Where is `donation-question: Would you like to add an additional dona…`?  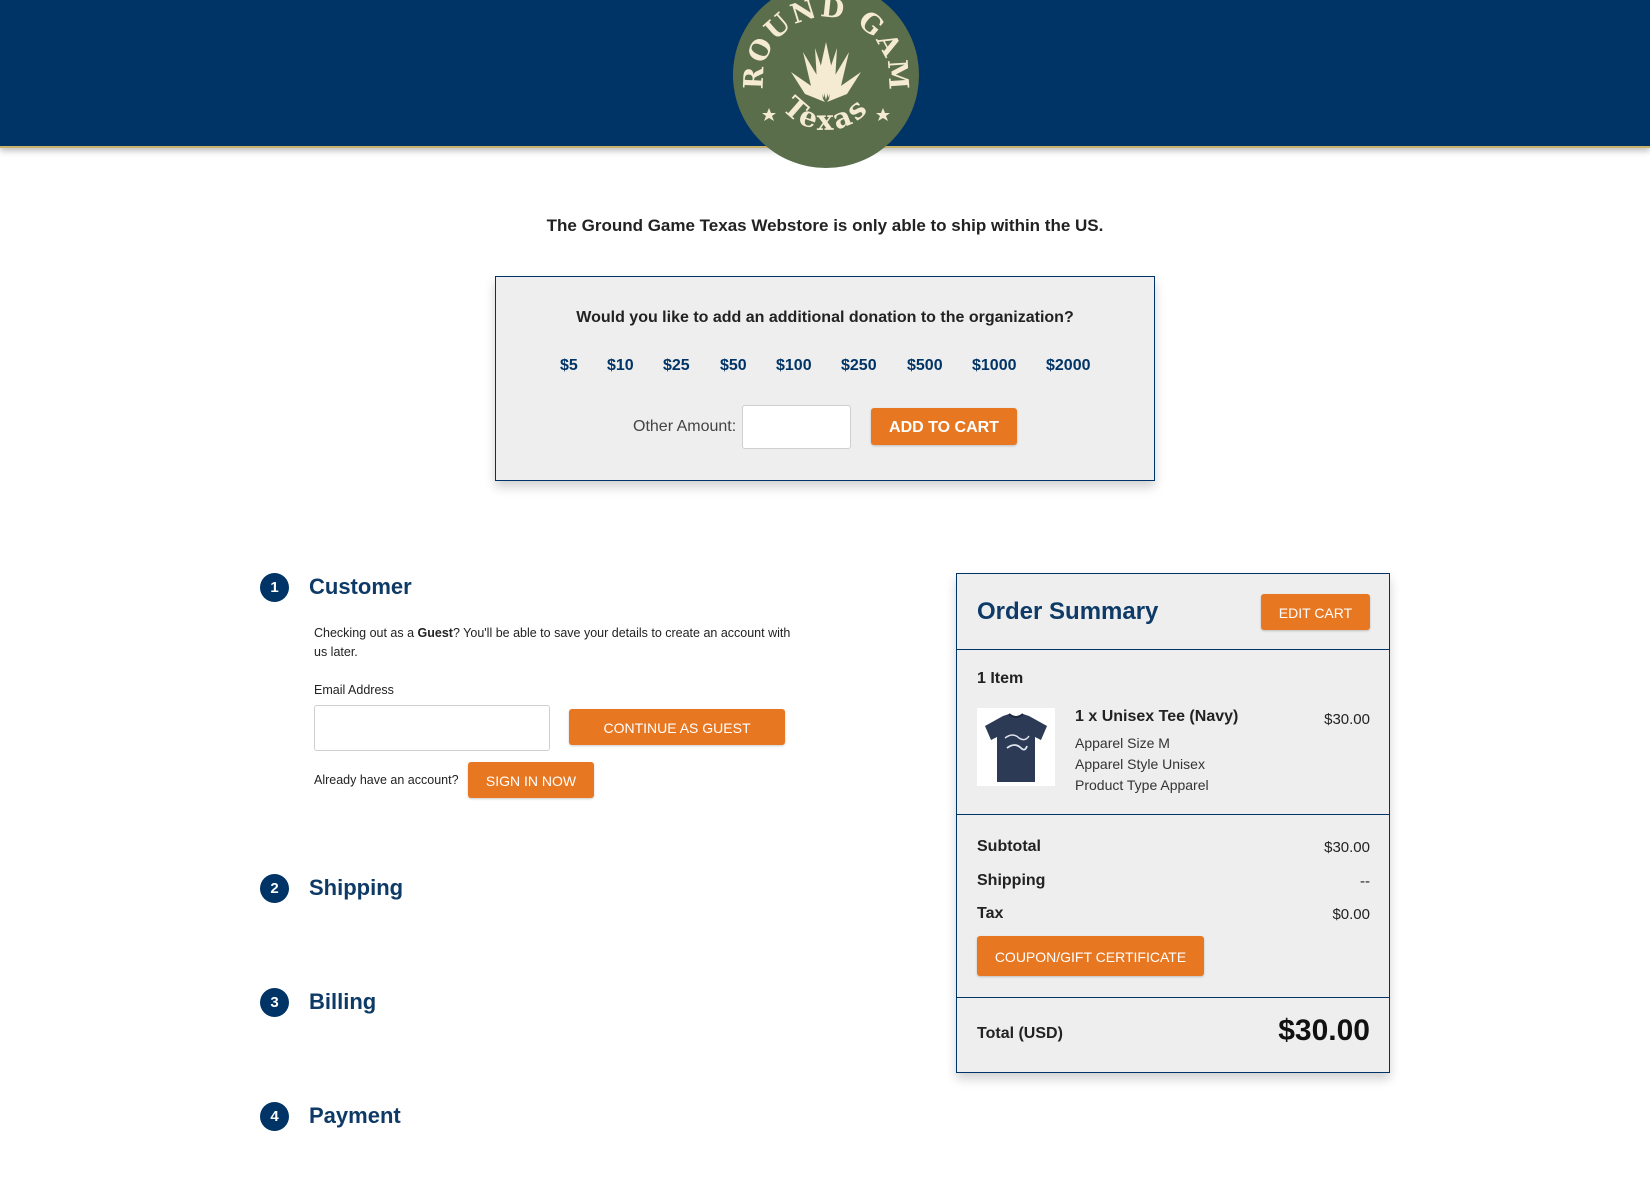
donation-question: Would you like to add an additional dona… is located at coordinates (825, 317).